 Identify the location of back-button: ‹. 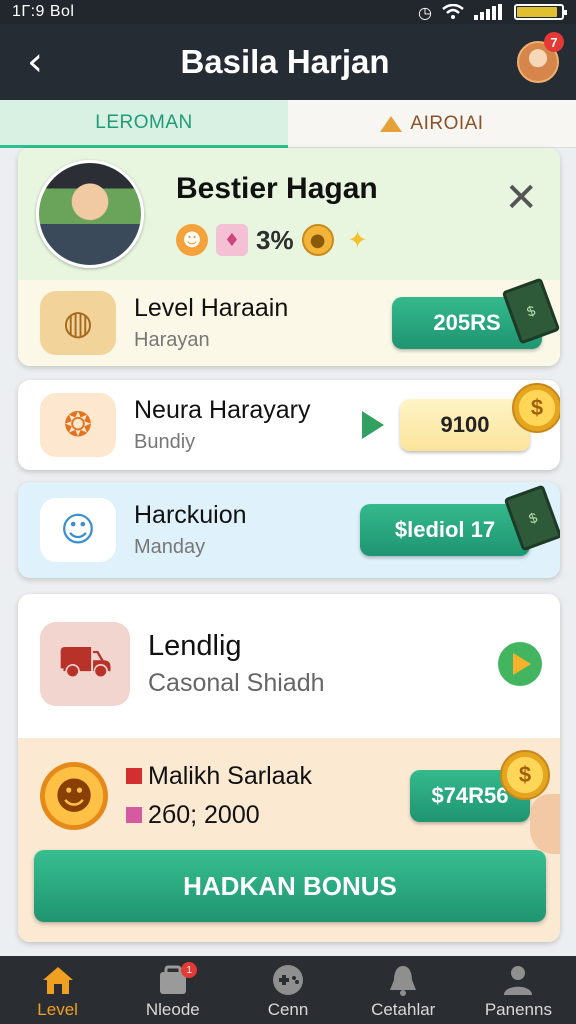
(35, 62).